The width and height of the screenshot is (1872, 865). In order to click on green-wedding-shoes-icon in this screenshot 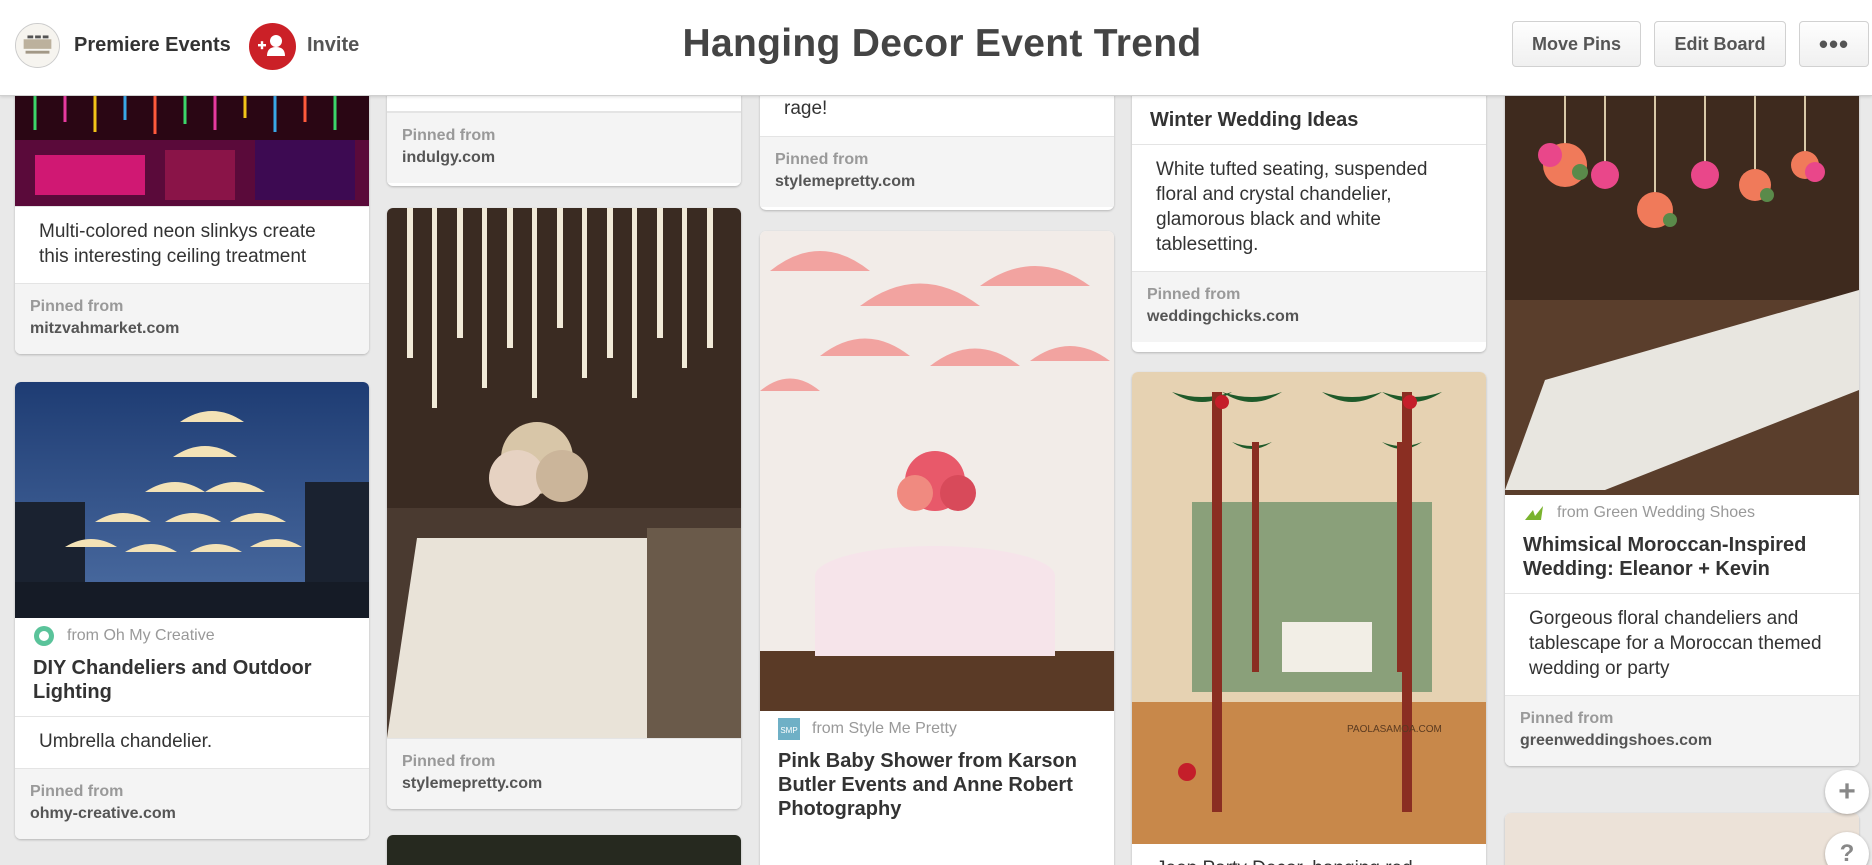, I will do `click(1534, 513)`.